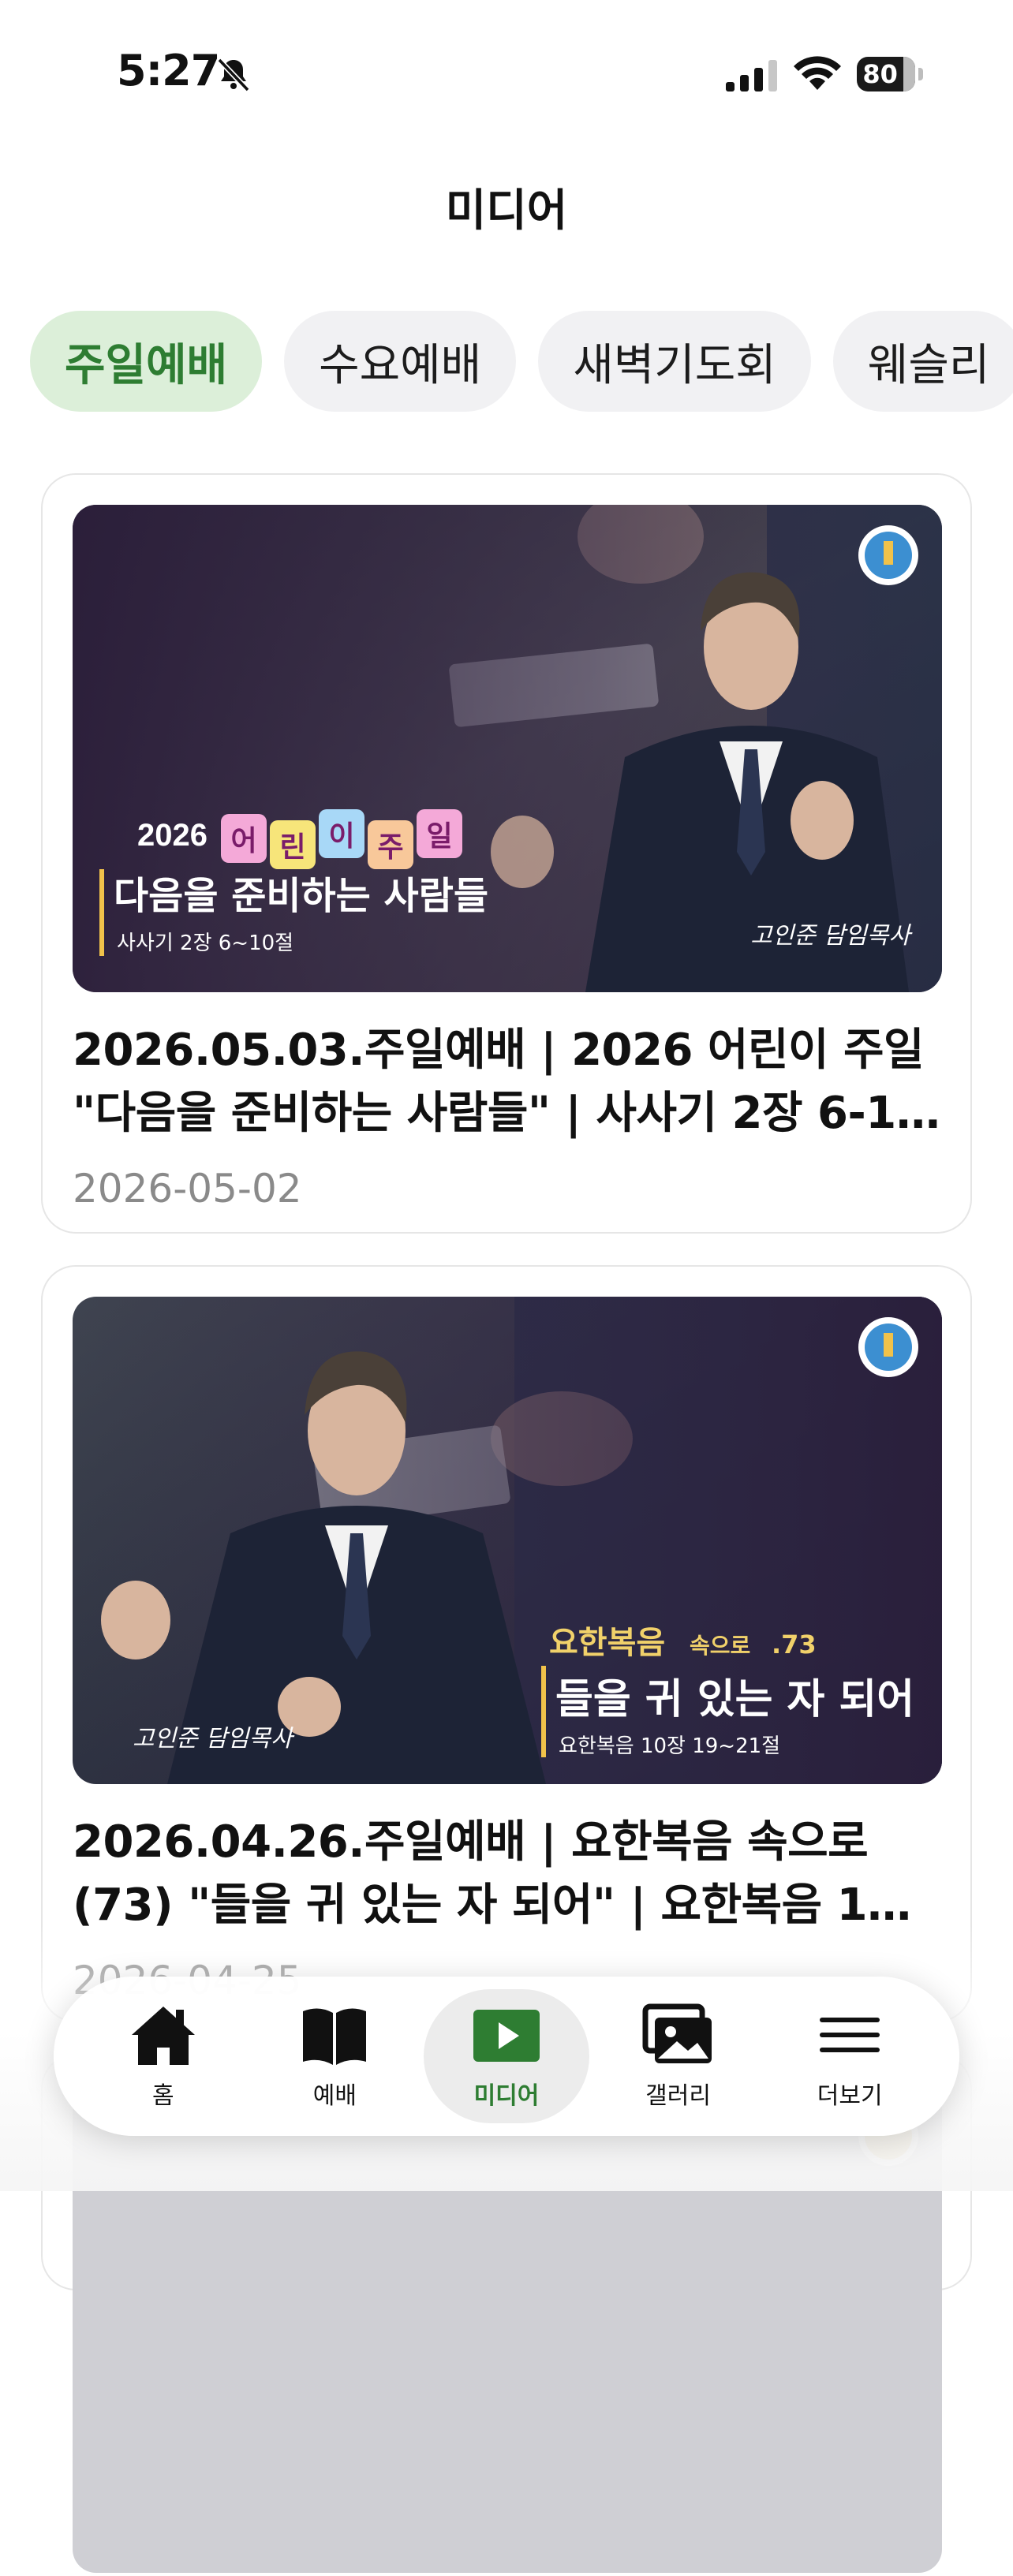  Describe the element at coordinates (334, 2096) in the screenshot. I see `tabbar-label: 예배` at that location.